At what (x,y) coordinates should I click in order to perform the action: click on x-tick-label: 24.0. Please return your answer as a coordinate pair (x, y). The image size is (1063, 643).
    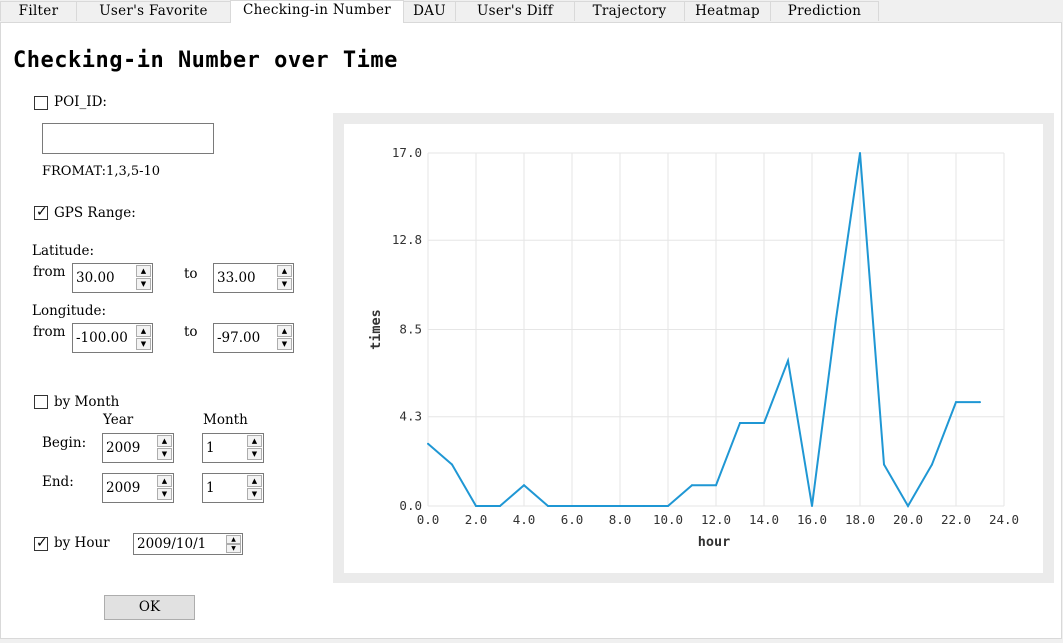
    Looking at the image, I should click on (1004, 519).